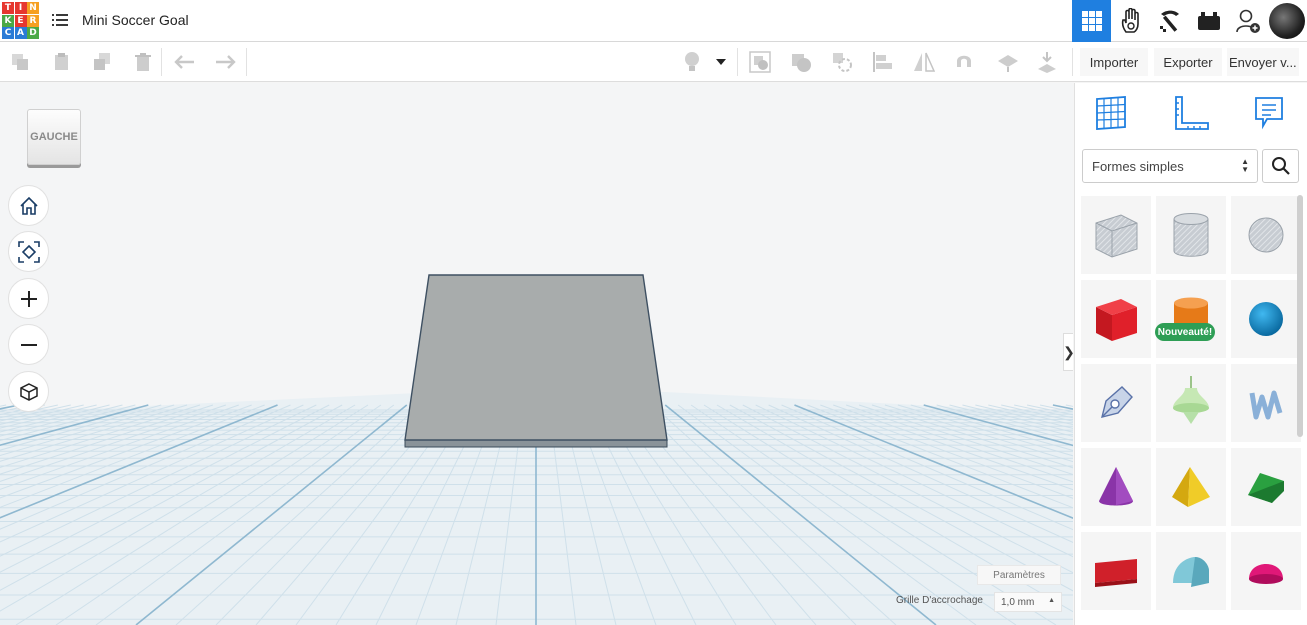 The width and height of the screenshot is (1307, 625). I want to click on export-button: Exporter, so click(1188, 62).